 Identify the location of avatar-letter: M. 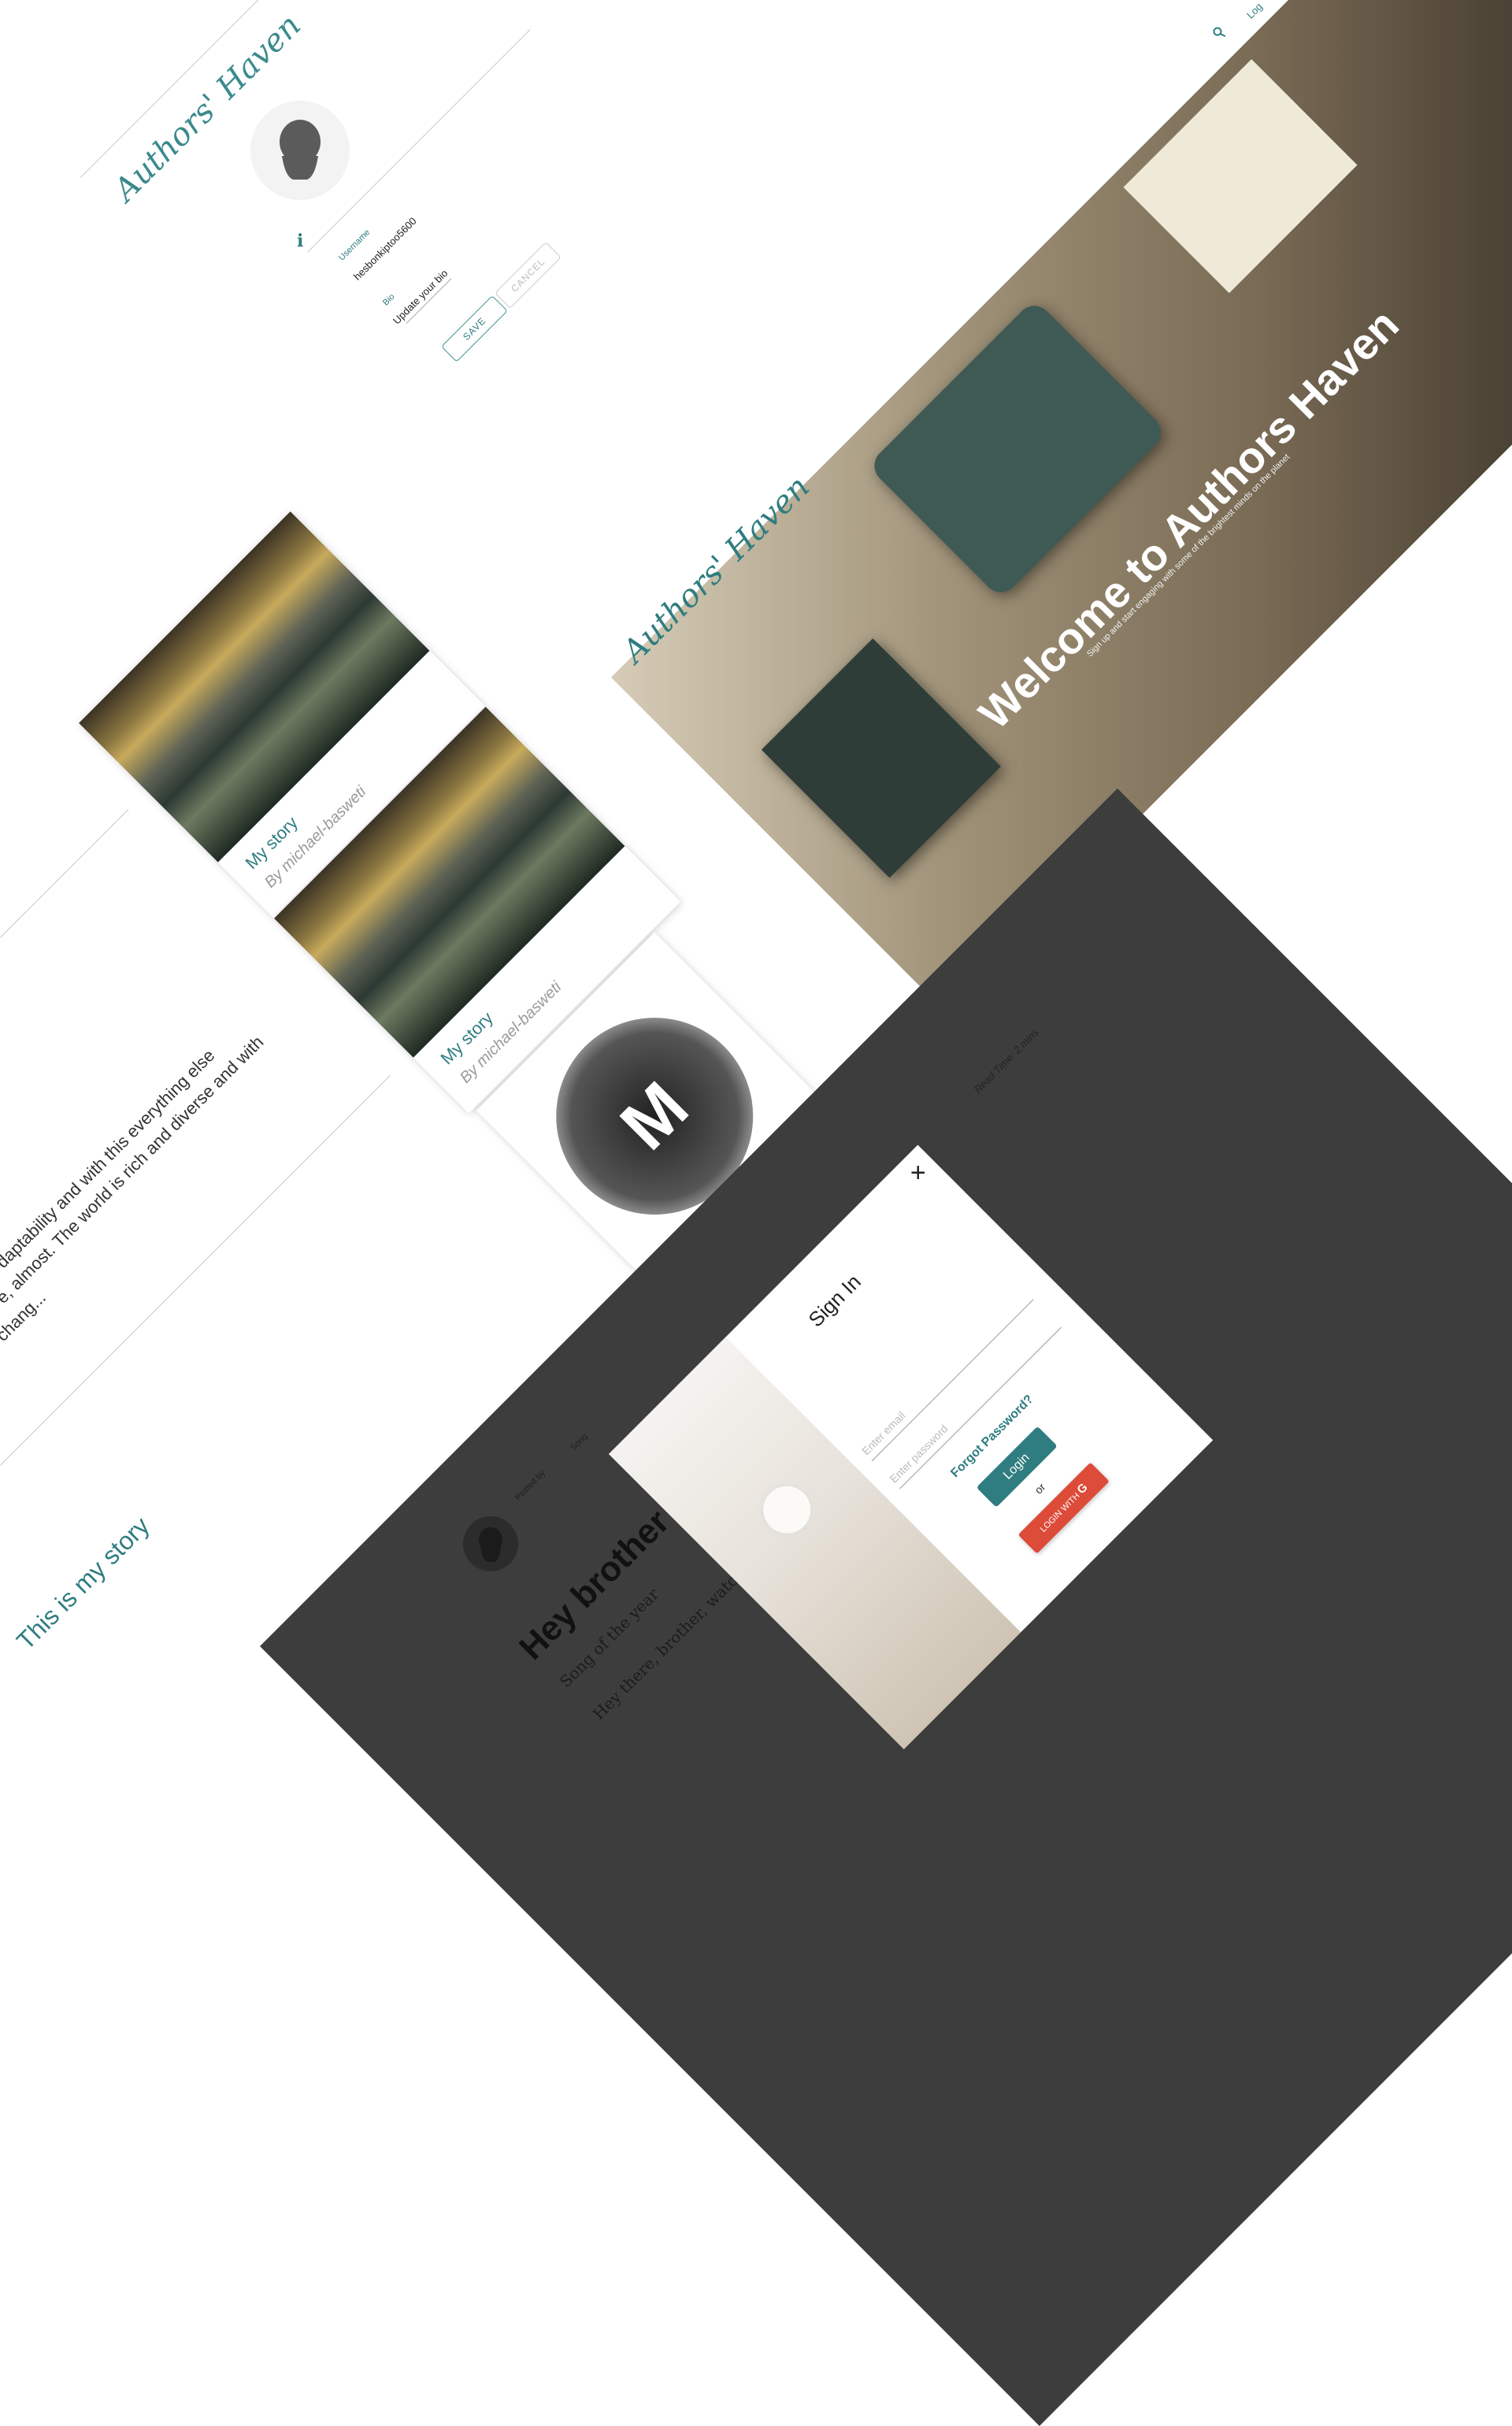
(655, 1116).